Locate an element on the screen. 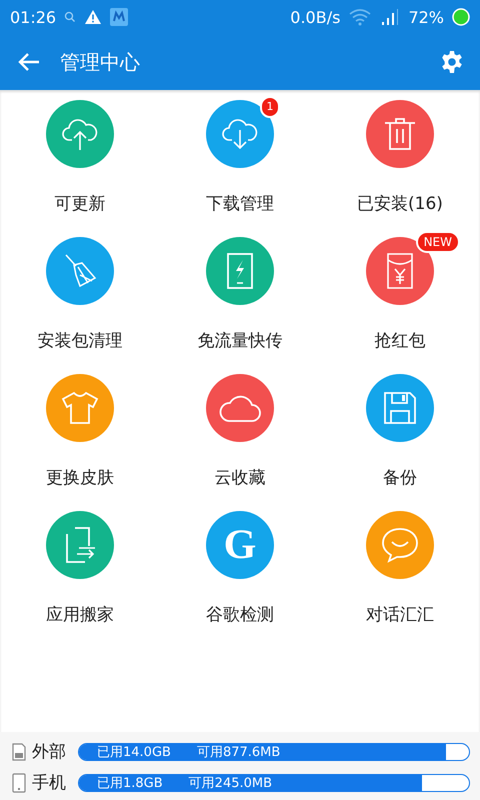  battery-icon is located at coordinates (461, 17).